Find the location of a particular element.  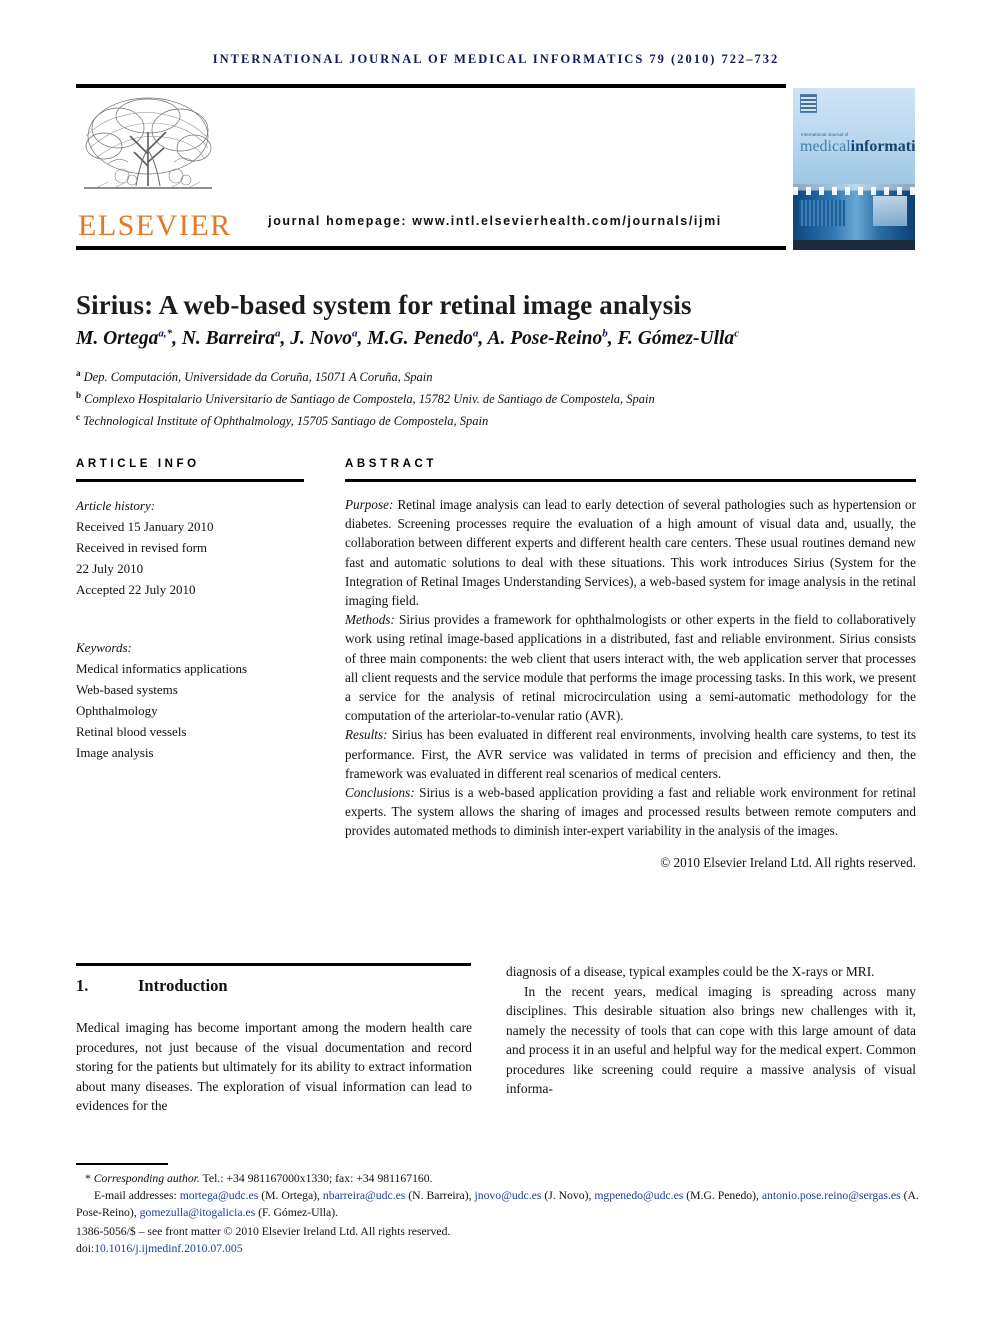

elsevier-wordmark: ELSEVIER is located at coordinates (155, 225).